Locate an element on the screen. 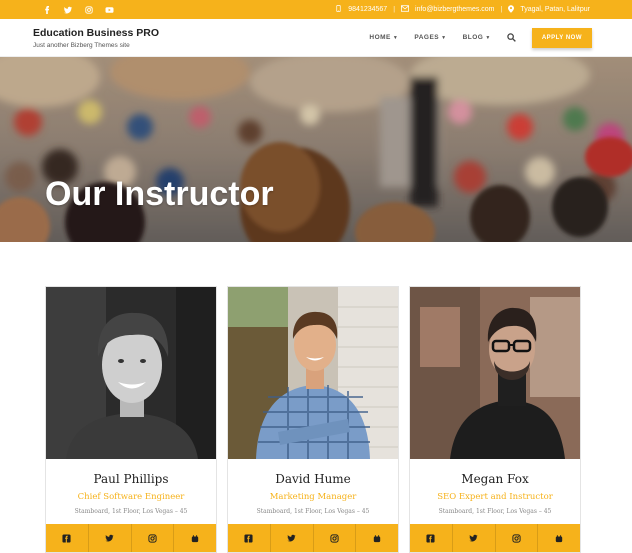 This screenshot has width=632, height=553. search-icon is located at coordinates (511, 38).